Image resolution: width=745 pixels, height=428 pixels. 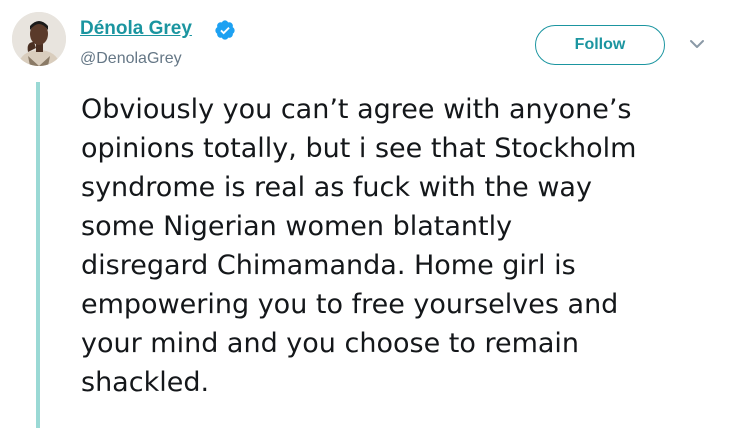 What do you see at coordinates (356, 109) in the screenshot?
I see `tweet-text-line: Obviously you can’t agree with anyone’s` at bounding box center [356, 109].